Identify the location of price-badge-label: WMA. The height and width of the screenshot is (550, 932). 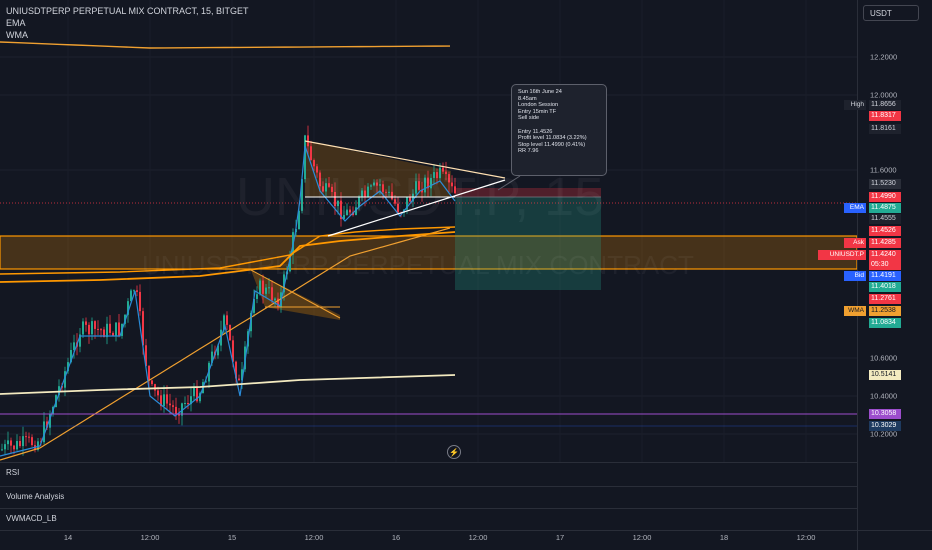
(855, 311).